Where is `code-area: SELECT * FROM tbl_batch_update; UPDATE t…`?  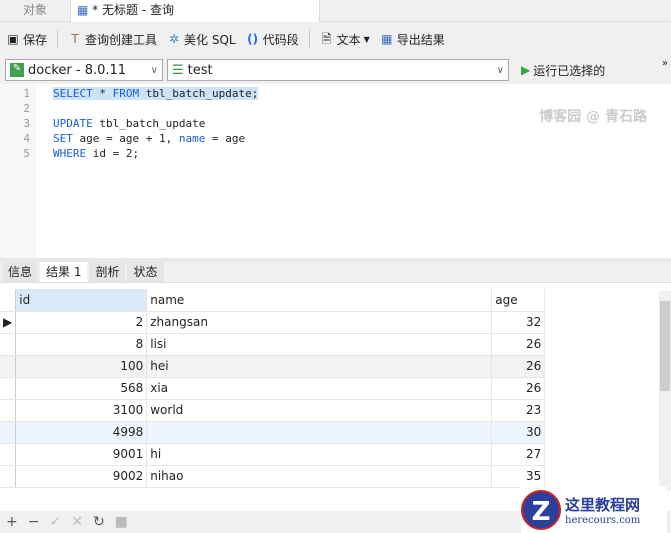
code-area: SELECT * FROM tbl_batch_update; UPDATE t… is located at coordinates (156, 123).